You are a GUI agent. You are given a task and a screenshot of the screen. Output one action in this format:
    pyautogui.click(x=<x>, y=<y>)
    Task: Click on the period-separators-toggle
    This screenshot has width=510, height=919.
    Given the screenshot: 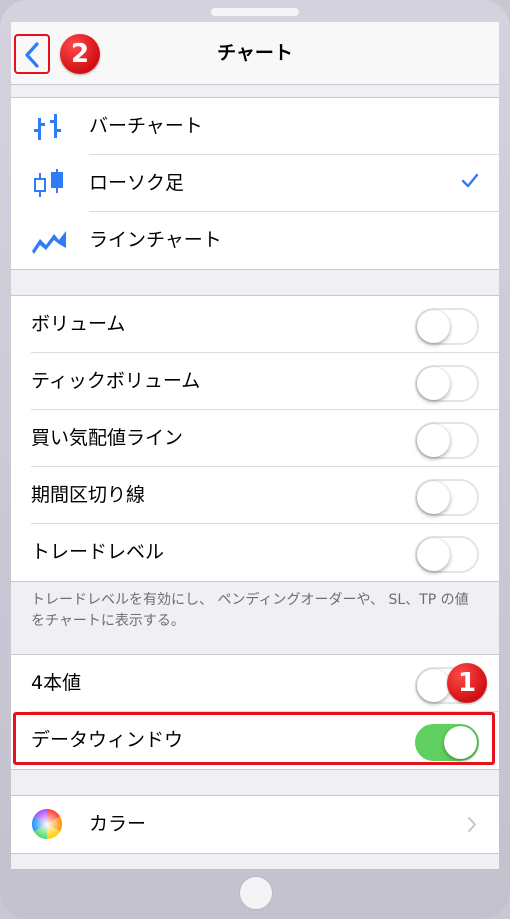 What is the action you would take?
    pyautogui.click(x=447, y=497)
    